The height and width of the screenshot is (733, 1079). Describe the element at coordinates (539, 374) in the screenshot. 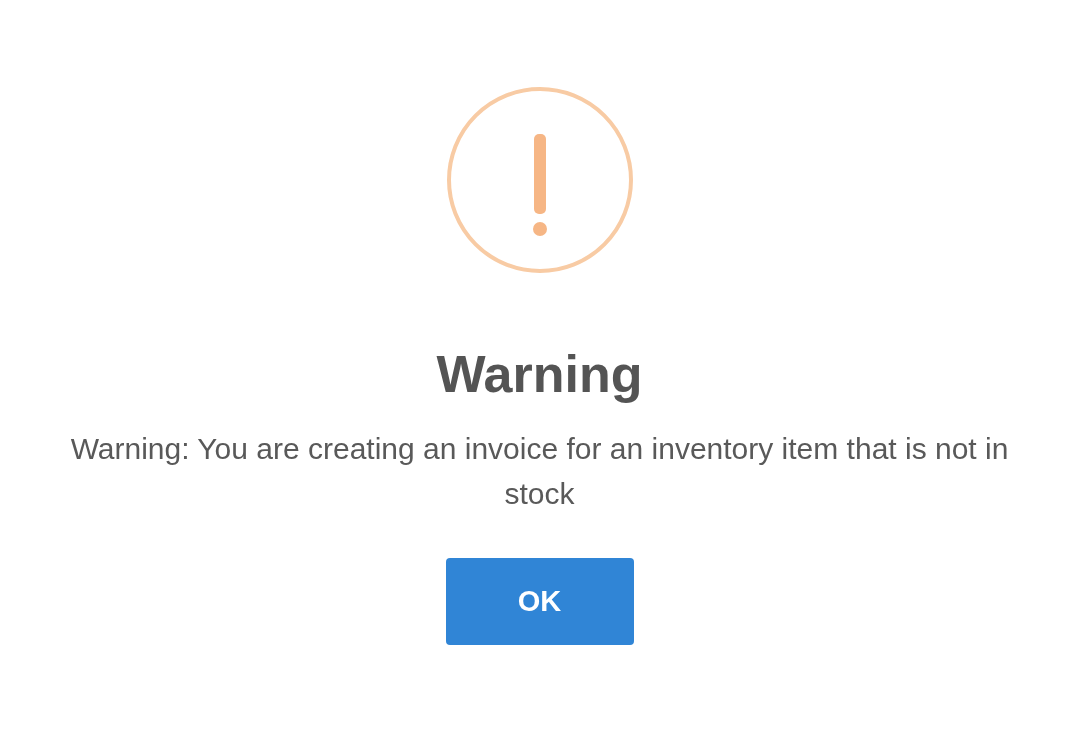

I see `dialog-title: Warning` at that location.